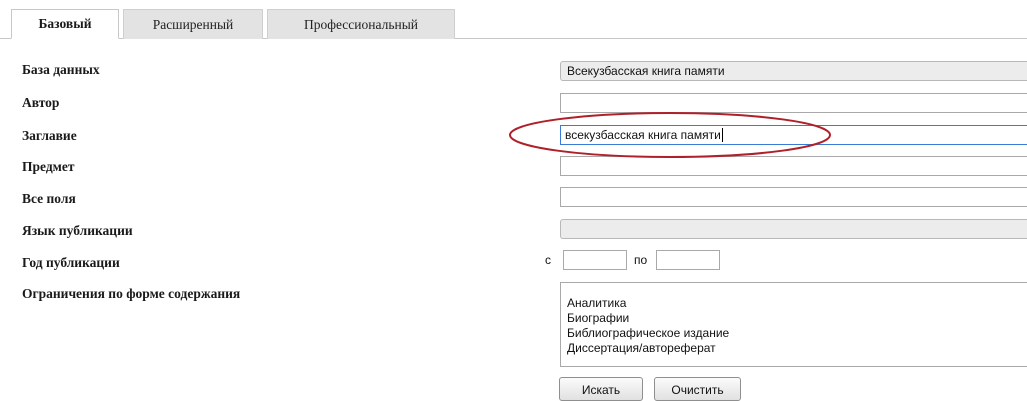  What do you see at coordinates (797, 318) in the screenshot?
I see `content-form-option: Биографии` at bounding box center [797, 318].